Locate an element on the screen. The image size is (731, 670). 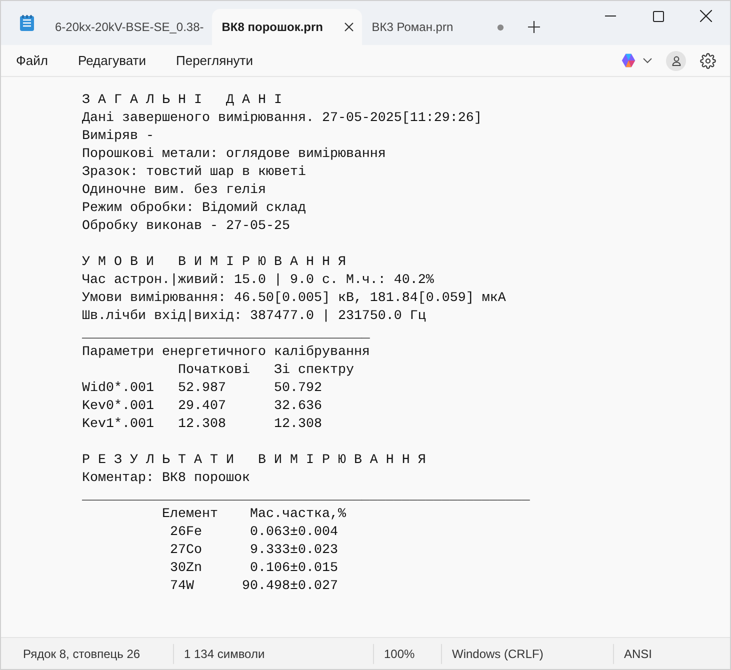
settings-icon is located at coordinates (708, 60).